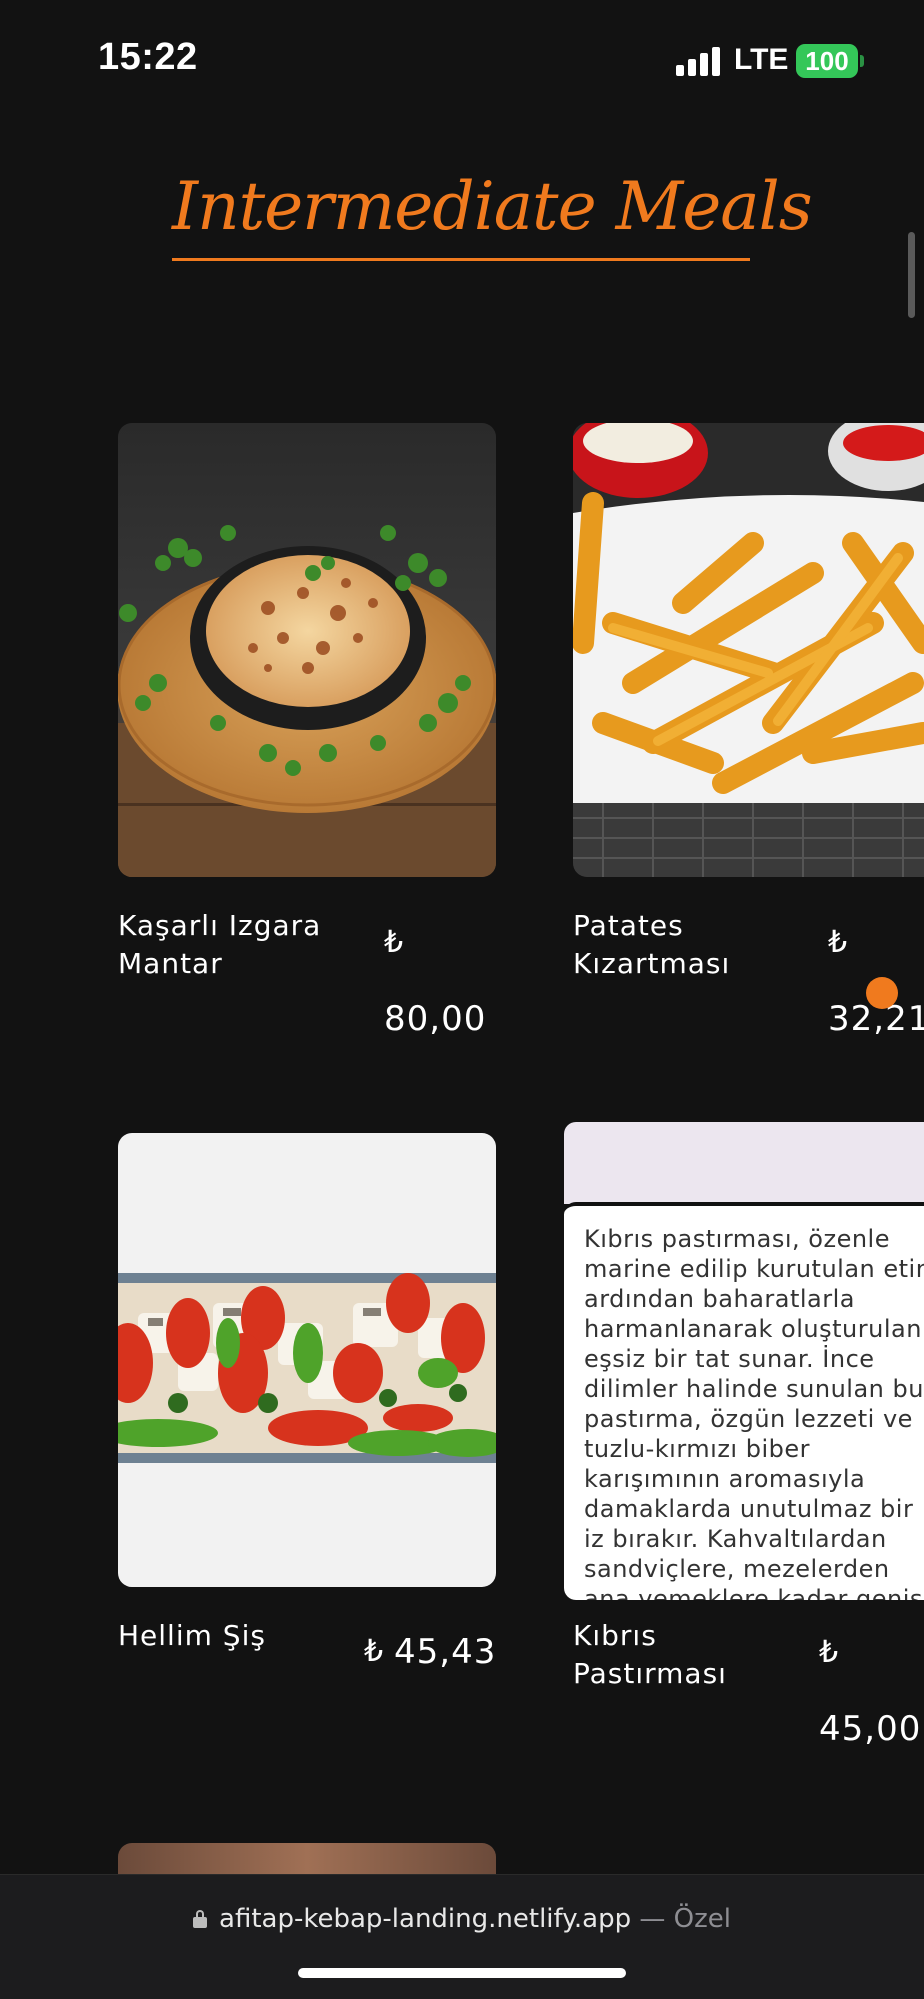 This screenshot has width=924, height=1999. I want to click on item-price: 45,00, so click(870, 1729).